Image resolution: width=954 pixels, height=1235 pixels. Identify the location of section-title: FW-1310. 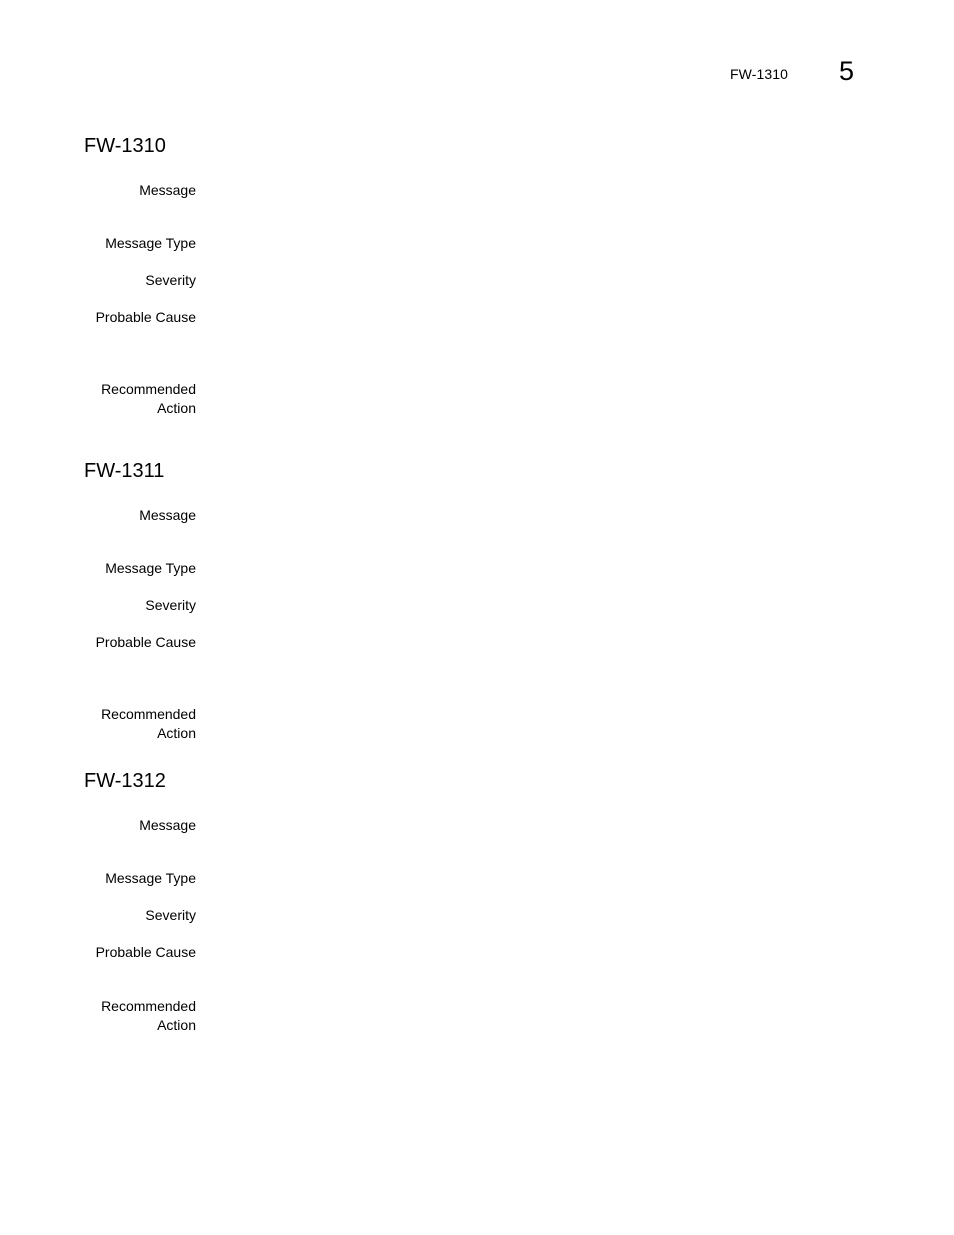
(125, 146).